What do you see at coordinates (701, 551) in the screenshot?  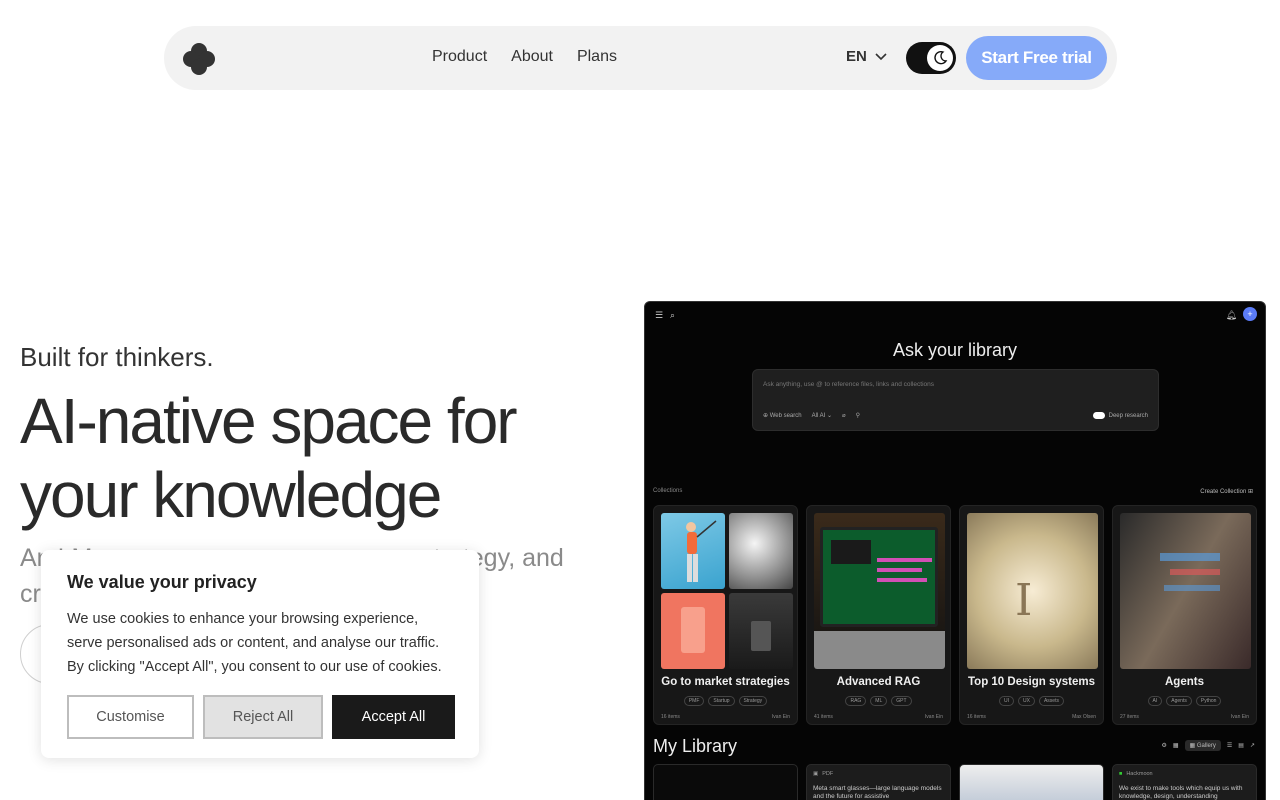 I see `golfer-illustration` at bounding box center [701, 551].